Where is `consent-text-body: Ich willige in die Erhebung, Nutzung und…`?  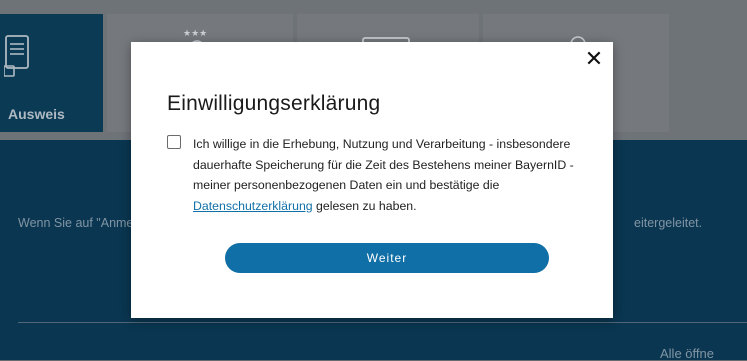 consent-text-body: Ich willige in die Erhebung, Nutzung und… is located at coordinates (383, 164).